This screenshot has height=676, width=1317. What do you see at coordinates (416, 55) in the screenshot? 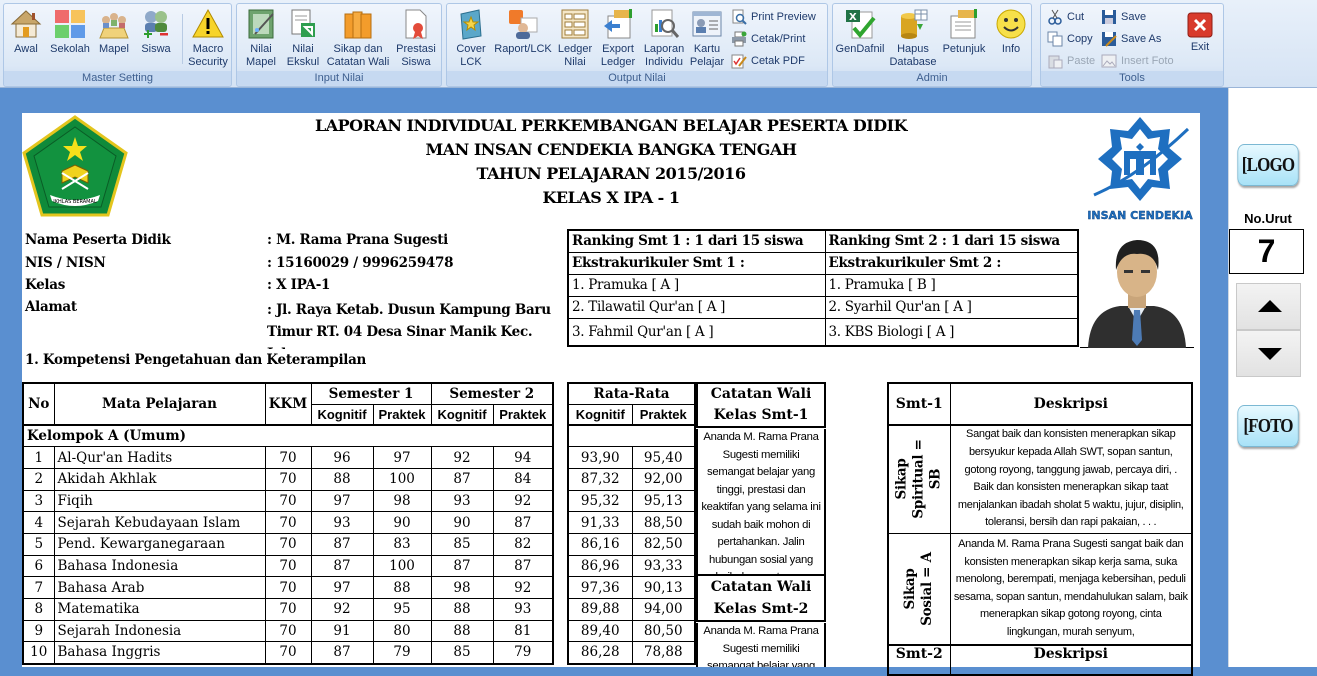
I see `prestasi-siswa-label: Prestasi Siswa` at bounding box center [416, 55].